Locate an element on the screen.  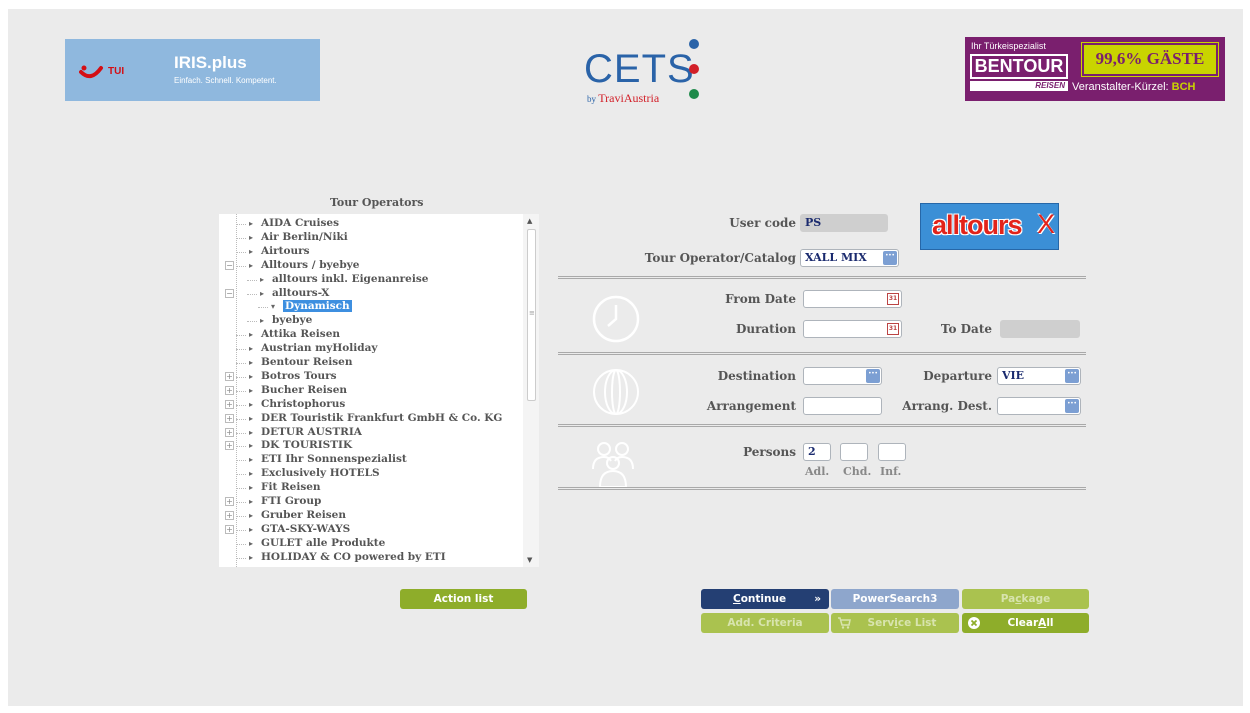
tree-item: + ▸ DETUR AUSTRIA is located at coordinates (293, 432).